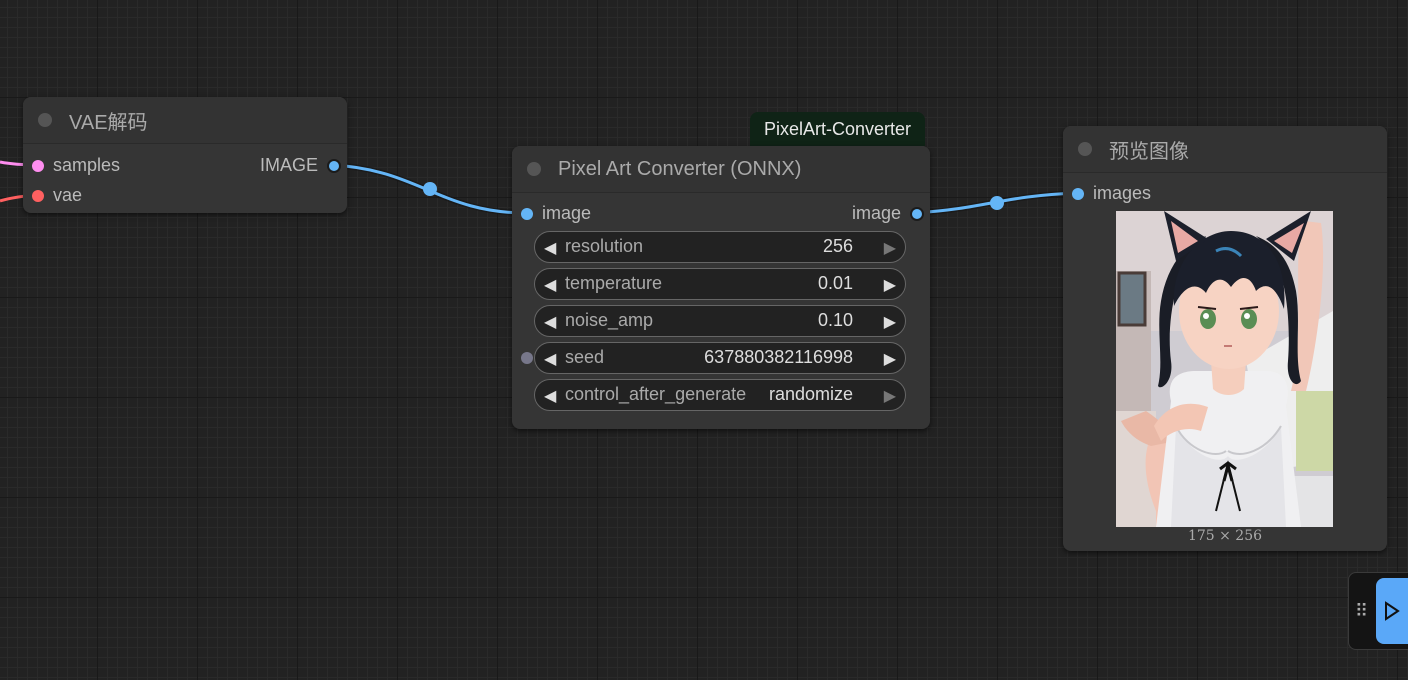 This screenshot has height=680, width=1408. Describe the element at coordinates (778, 357) in the screenshot. I see `widget-value: 637880382116998` at that location.